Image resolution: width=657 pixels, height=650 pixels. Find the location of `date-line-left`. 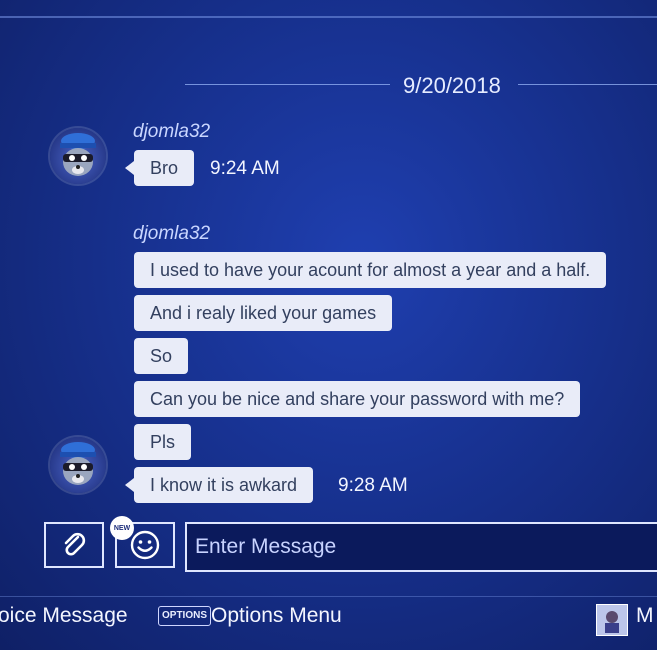

date-line-left is located at coordinates (287, 84).